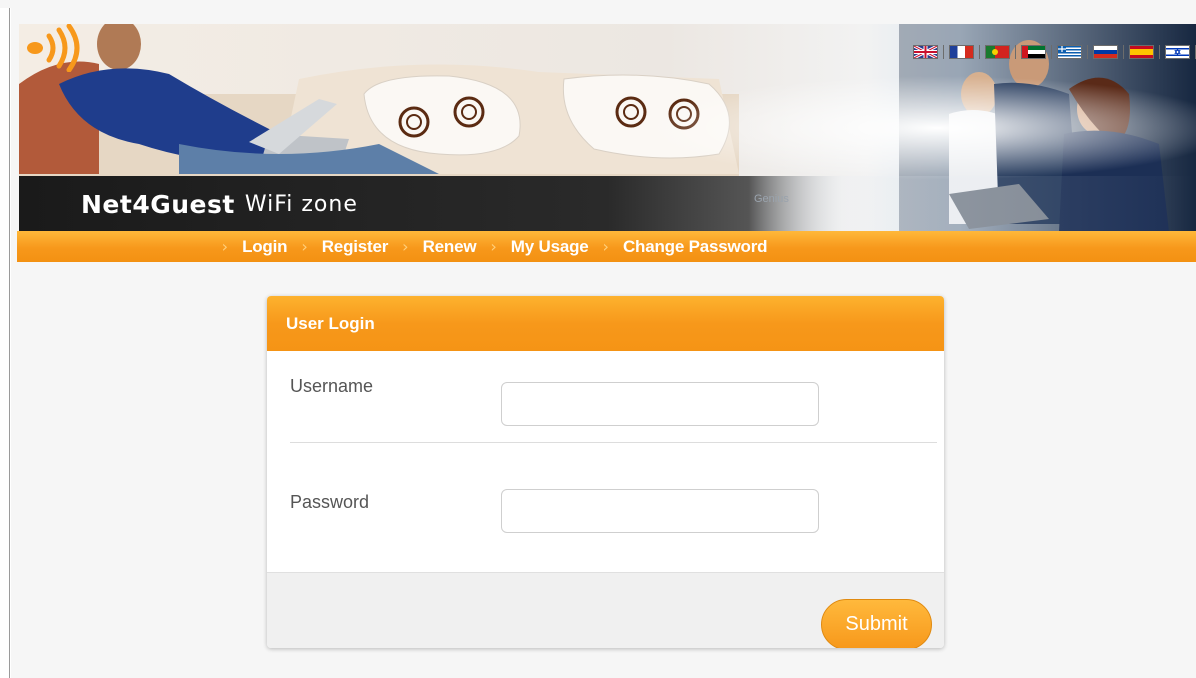 The height and width of the screenshot is (678, 1196). I want to click on submit-button: Submit, so click(876, 623).